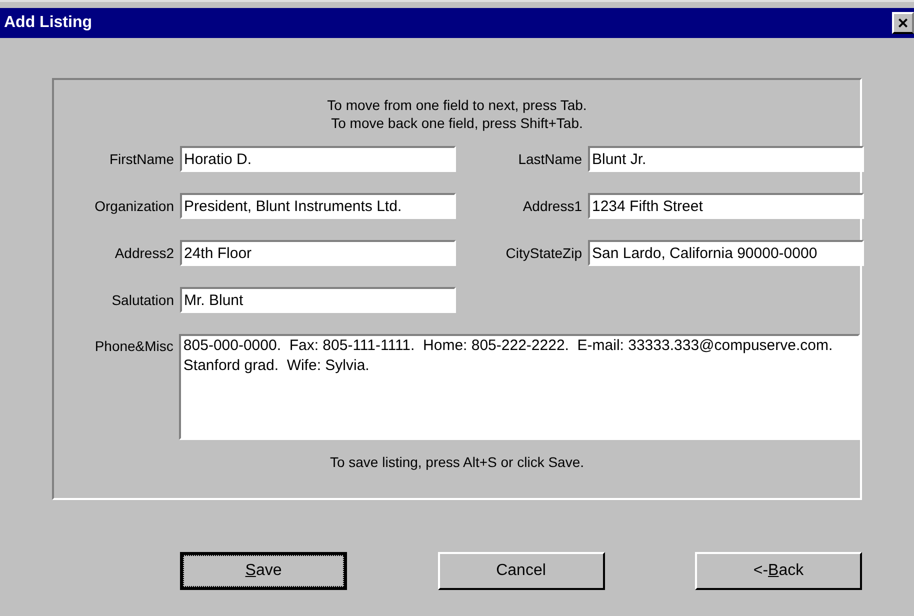  I want to click on field-label: Address2, so click(144, 253).